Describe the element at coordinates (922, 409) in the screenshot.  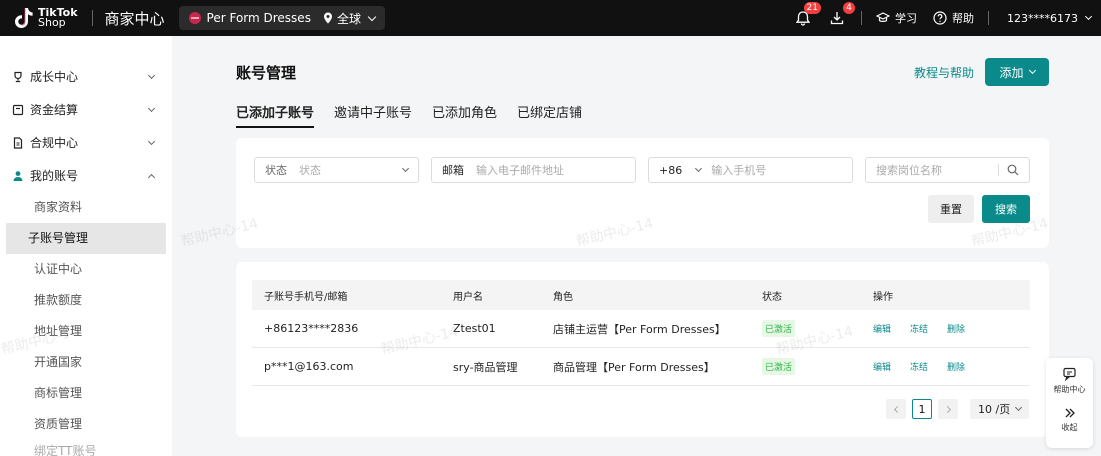
I see `current-page: 1` at that location.